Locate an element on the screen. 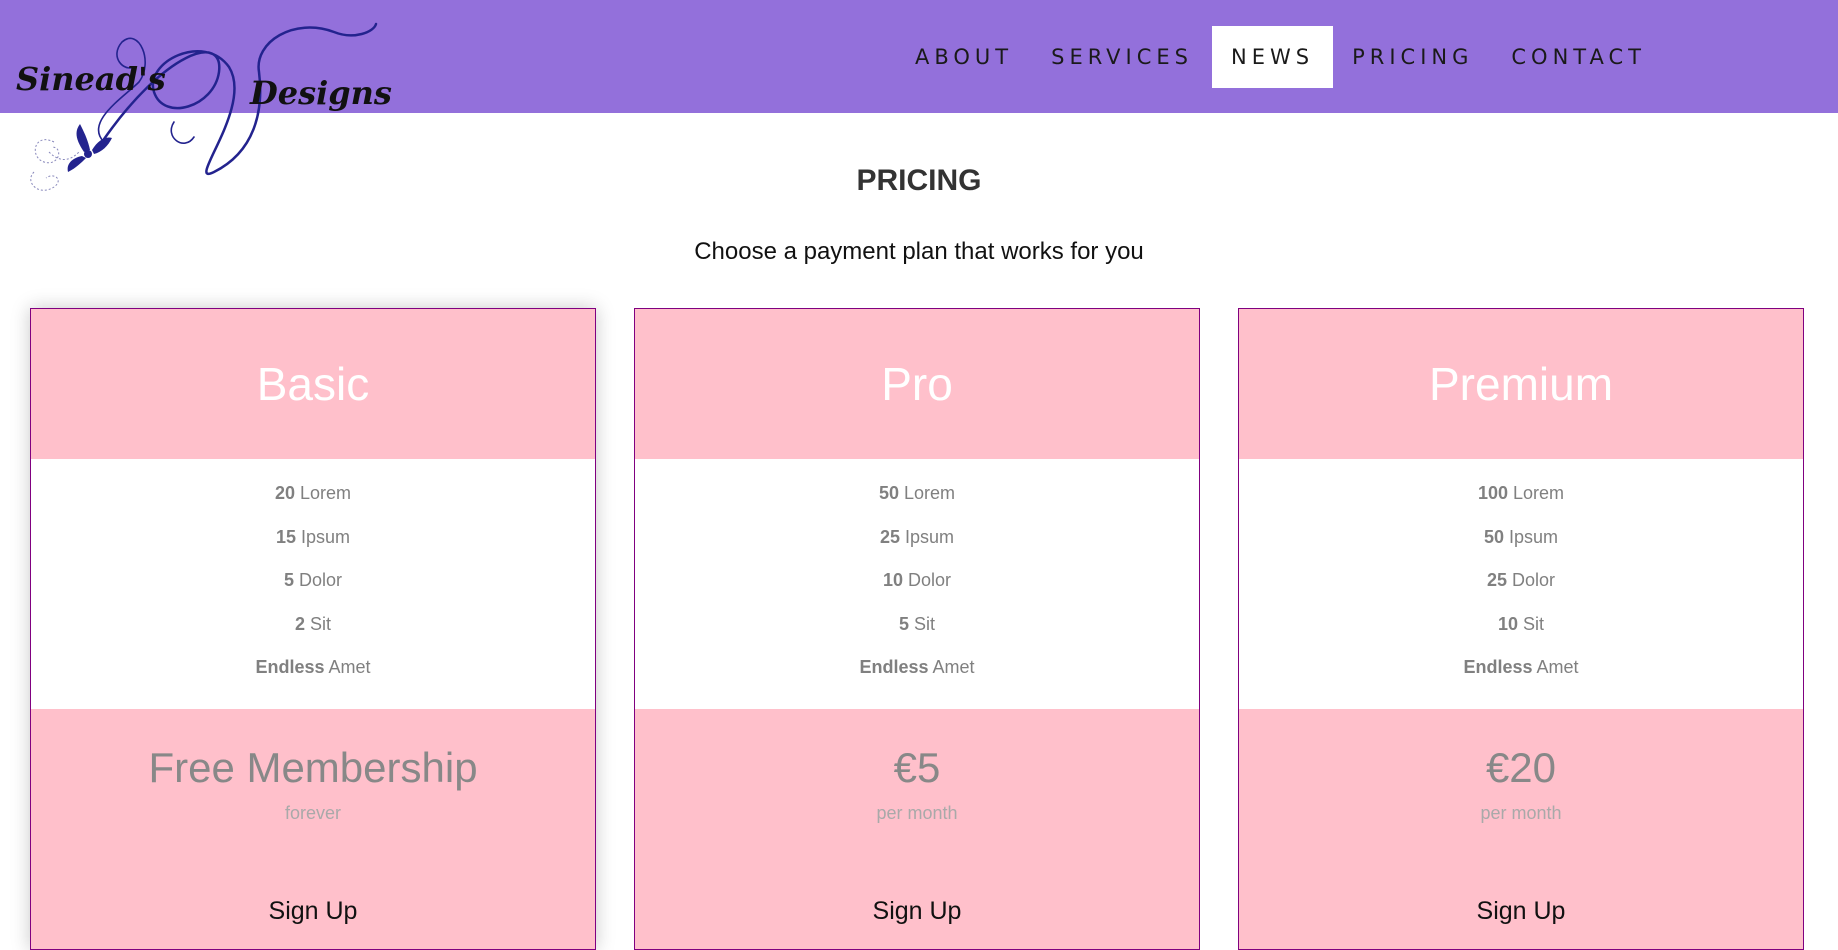 The image size is (1838, 950). signup-button-premium: Sign Up is located at coordinates (1521, 911).